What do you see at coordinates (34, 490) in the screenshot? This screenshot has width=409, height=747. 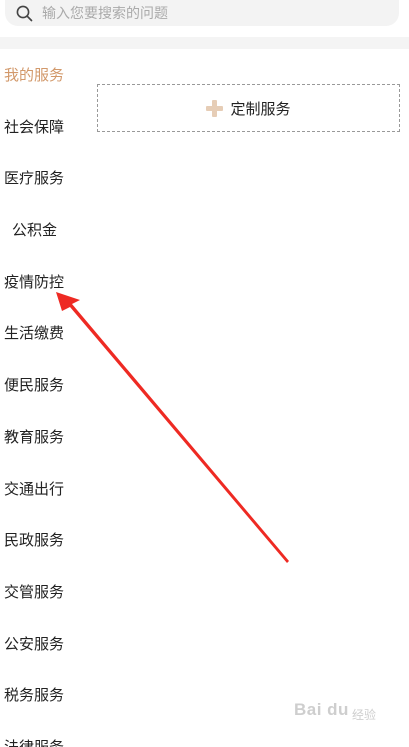 I see `category-transport: 交通出行` at bounding box center [34, 490].